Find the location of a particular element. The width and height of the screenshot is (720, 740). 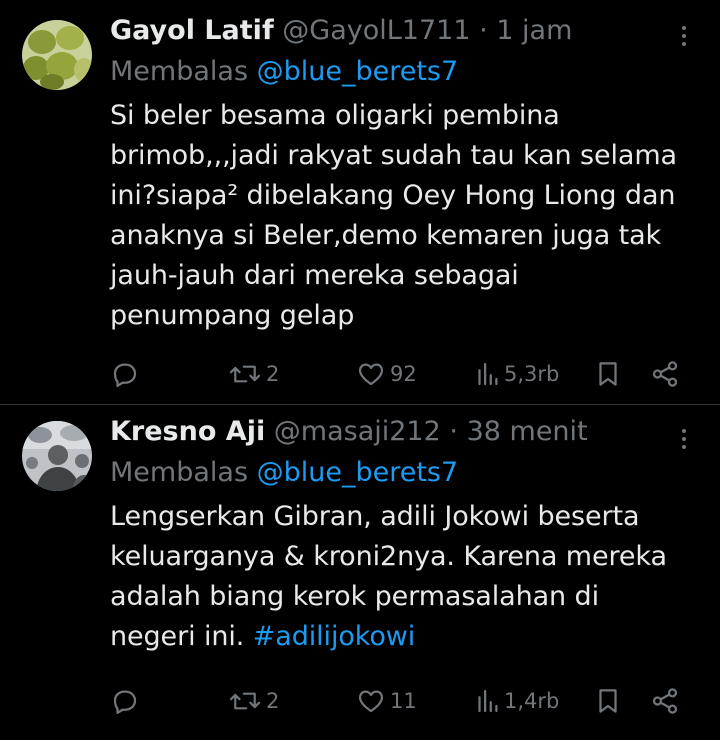

tweet-actions: 2 92 5,3rb is located at coordinates (400, 374).